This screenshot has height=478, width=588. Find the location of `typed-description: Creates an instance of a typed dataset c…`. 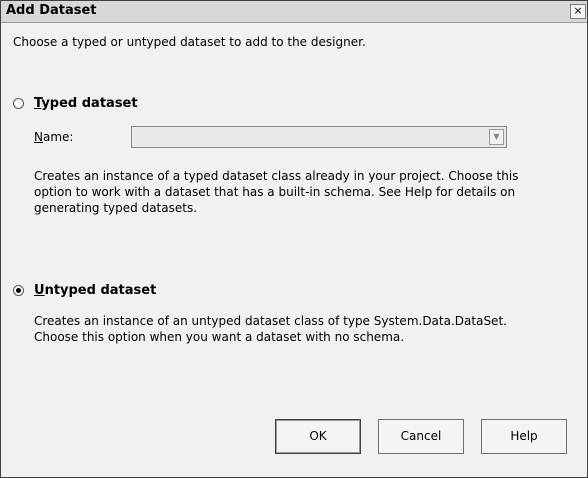

typed-description: Creates an instance of a typed dataset c… is located at coordinates (276, 192).